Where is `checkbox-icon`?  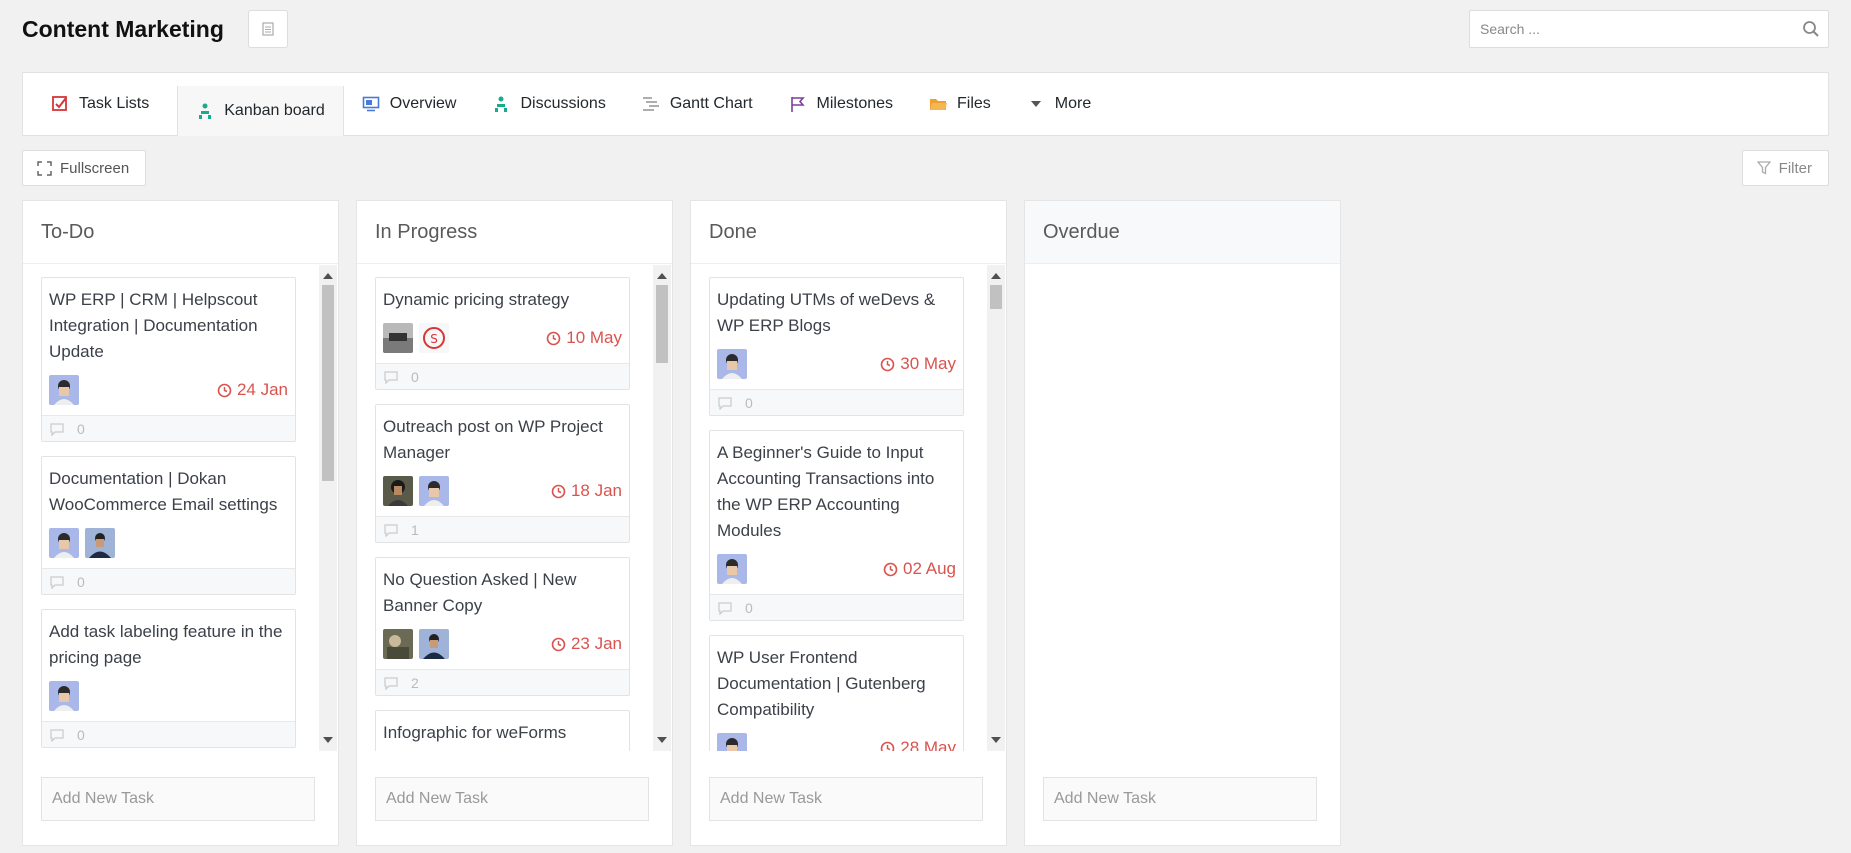
checkbox-icon is located at coordinates (59, 103).